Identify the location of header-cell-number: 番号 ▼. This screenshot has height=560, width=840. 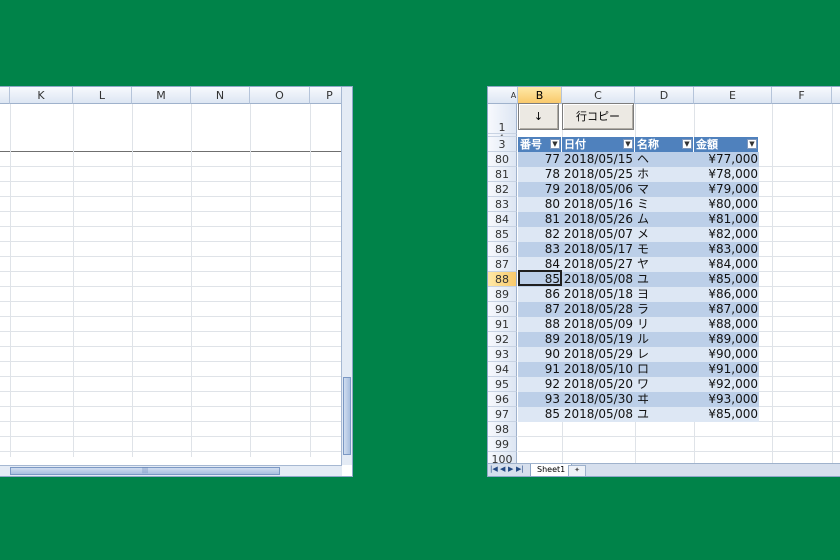
(540, 144).